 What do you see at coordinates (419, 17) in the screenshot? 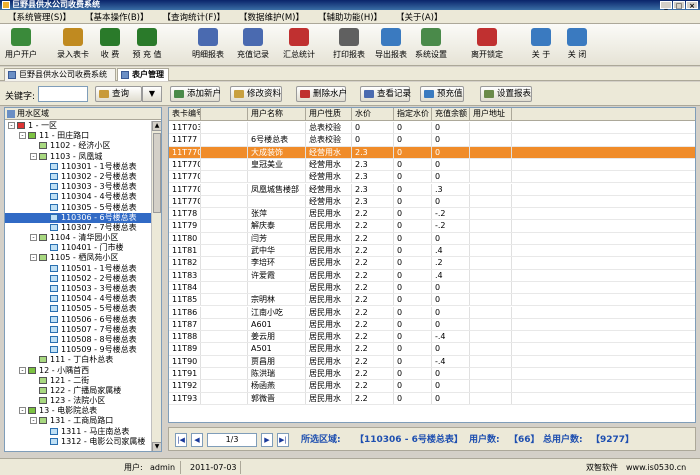
I see `menu-about: 【关于(A)】` at bounding box center [419, 17].